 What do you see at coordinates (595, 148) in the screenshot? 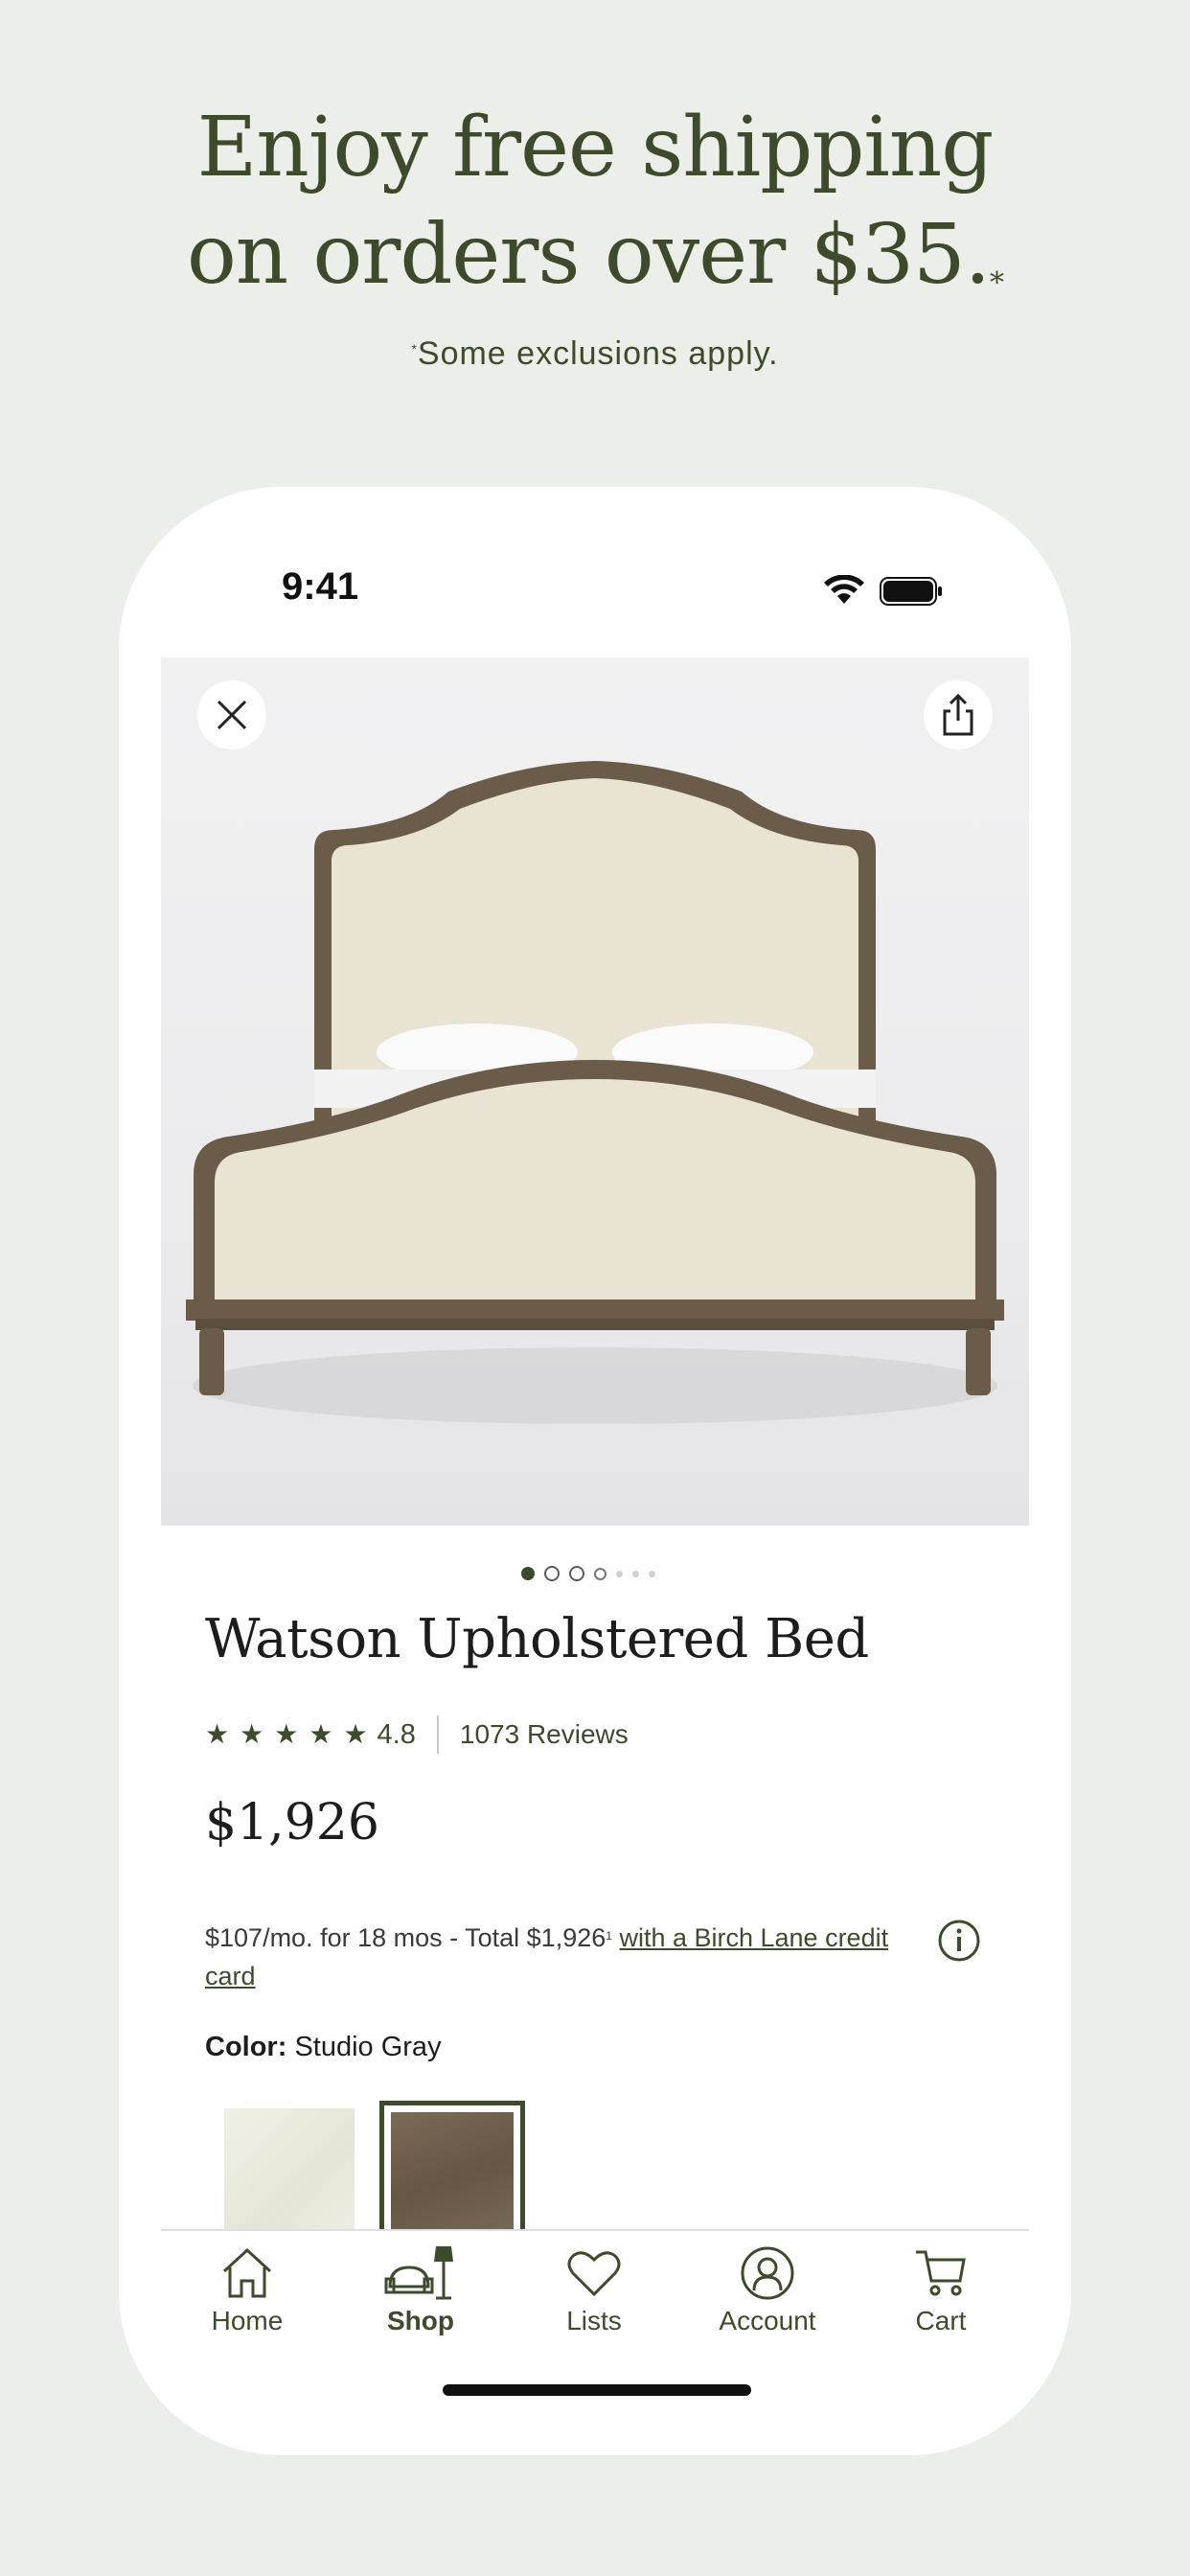
I see `promo-line-1: Enjoy free shipping` at bounding box center [595, 148].